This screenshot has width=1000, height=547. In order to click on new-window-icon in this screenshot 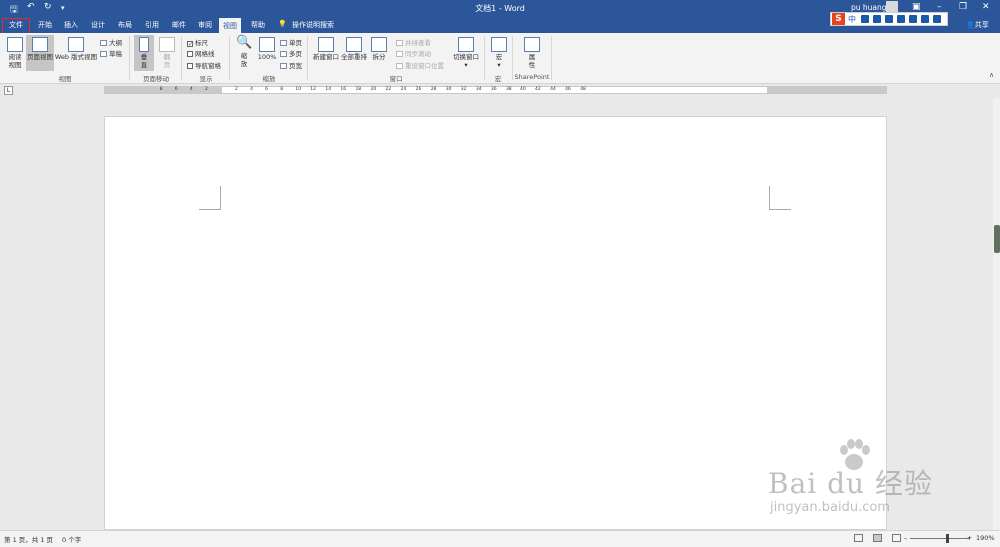, I will do `click(326, 44)`.